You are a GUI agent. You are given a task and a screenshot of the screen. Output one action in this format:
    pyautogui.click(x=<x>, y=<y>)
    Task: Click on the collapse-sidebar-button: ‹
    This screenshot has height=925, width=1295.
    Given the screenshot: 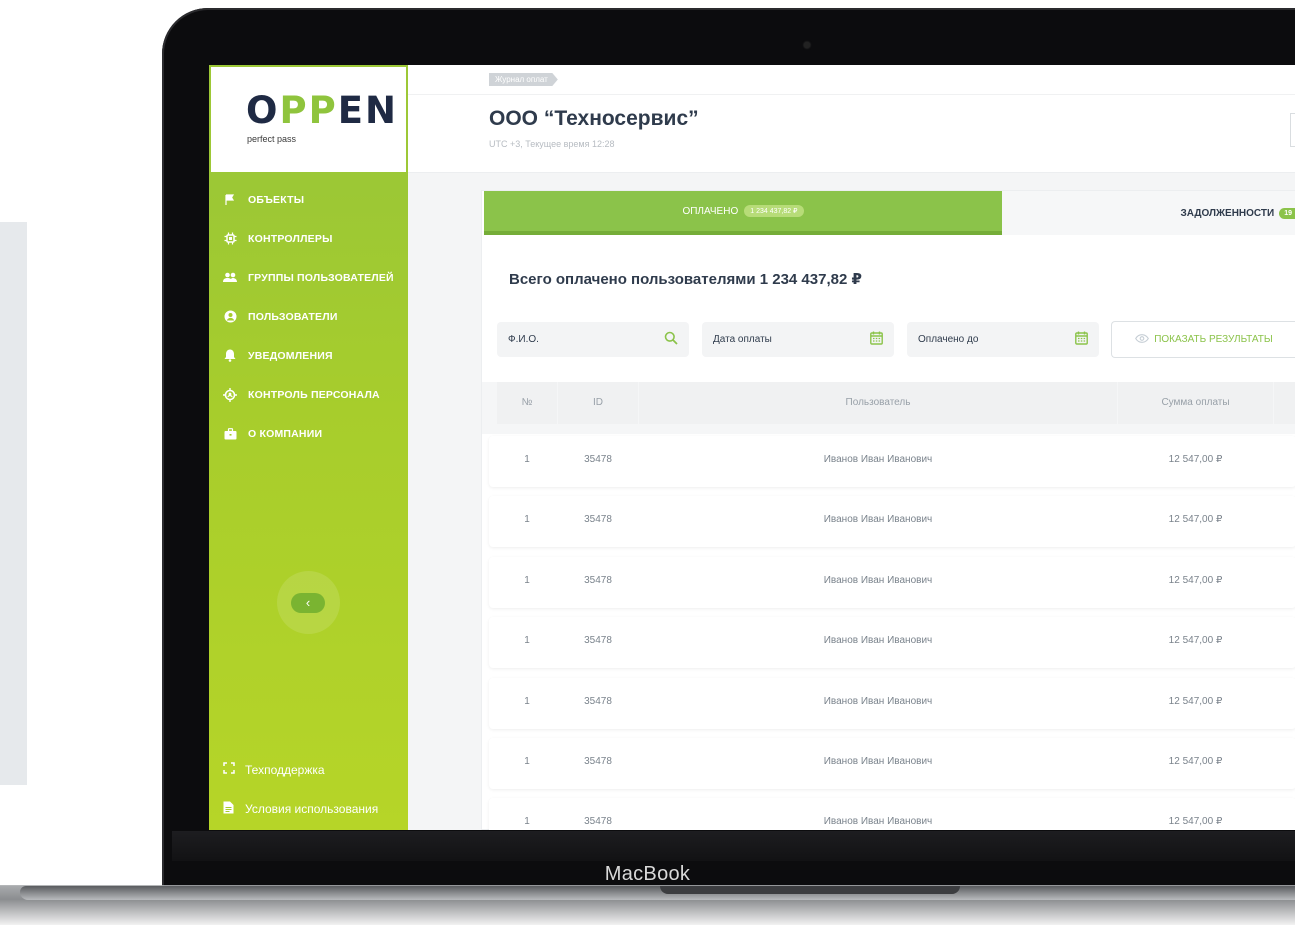 What is the action you would take?
    pyautogui.click(x=308, y=603)
    